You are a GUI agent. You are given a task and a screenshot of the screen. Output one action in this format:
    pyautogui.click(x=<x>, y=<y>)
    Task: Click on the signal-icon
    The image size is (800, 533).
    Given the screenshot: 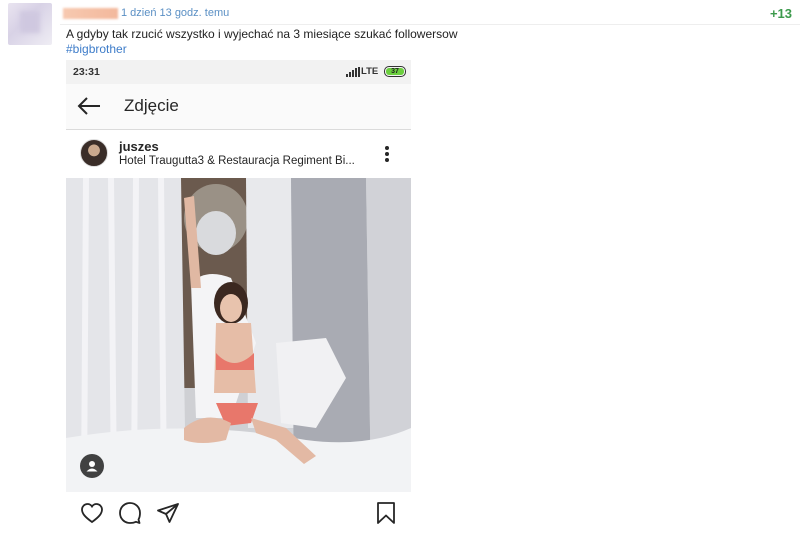 What is the action you would take?
    pyautogui.click(x=353, y=72)
    